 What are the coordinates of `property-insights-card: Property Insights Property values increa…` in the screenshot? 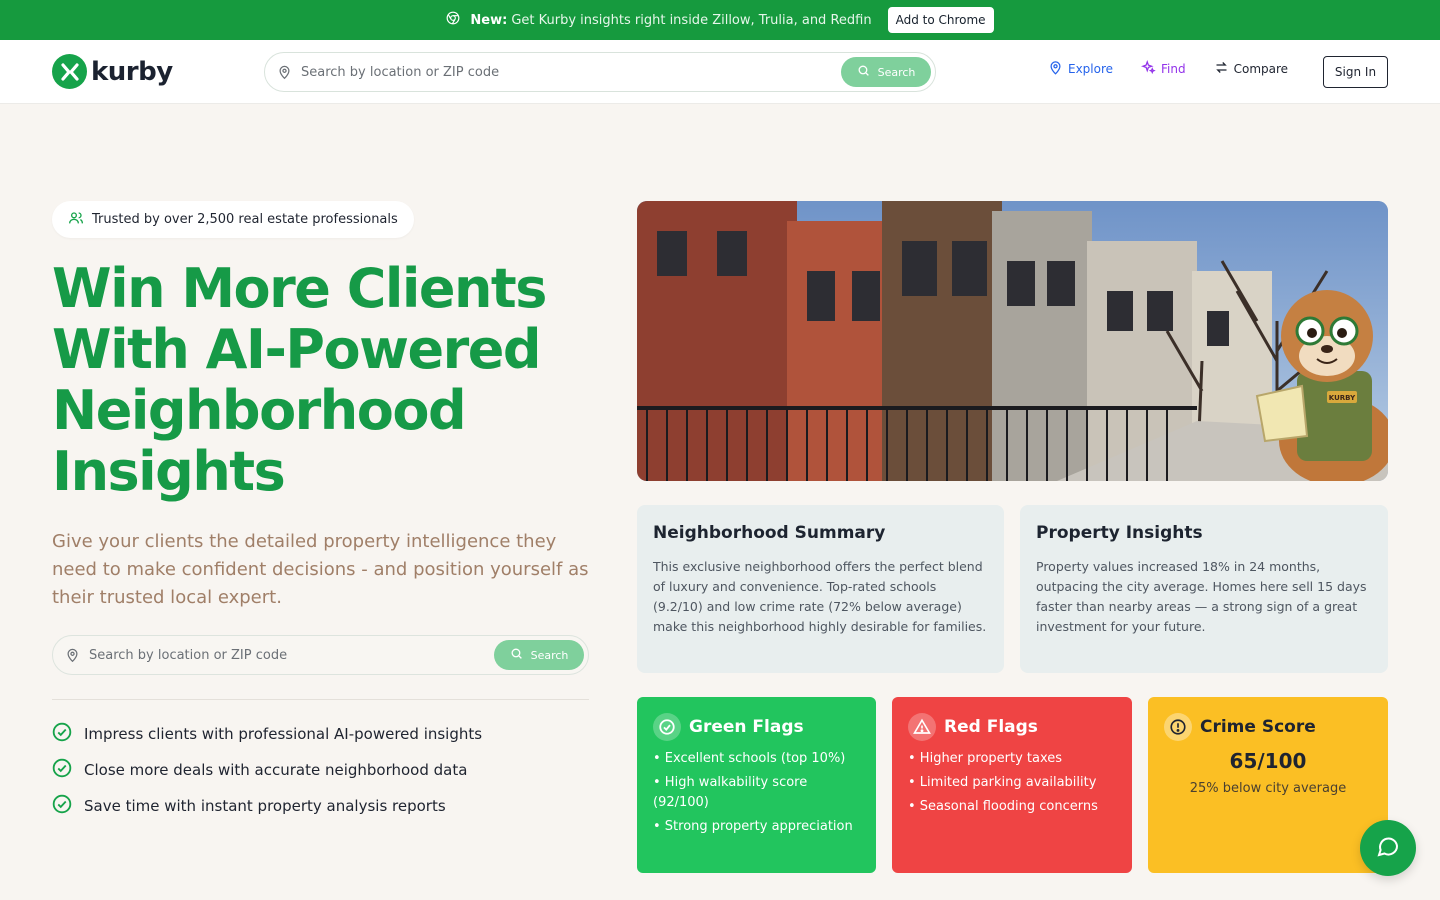 It's located at (1204, 589).